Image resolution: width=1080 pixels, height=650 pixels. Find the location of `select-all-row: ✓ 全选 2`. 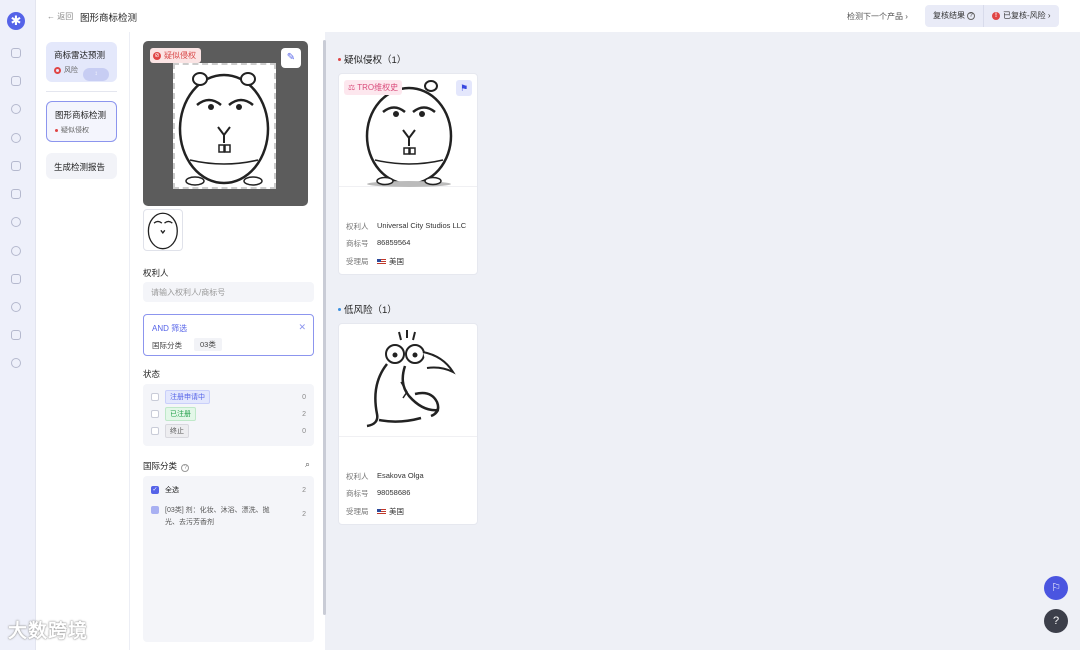

select-all-row: ✓ 全选 2 is located at coordinates (228, 490).